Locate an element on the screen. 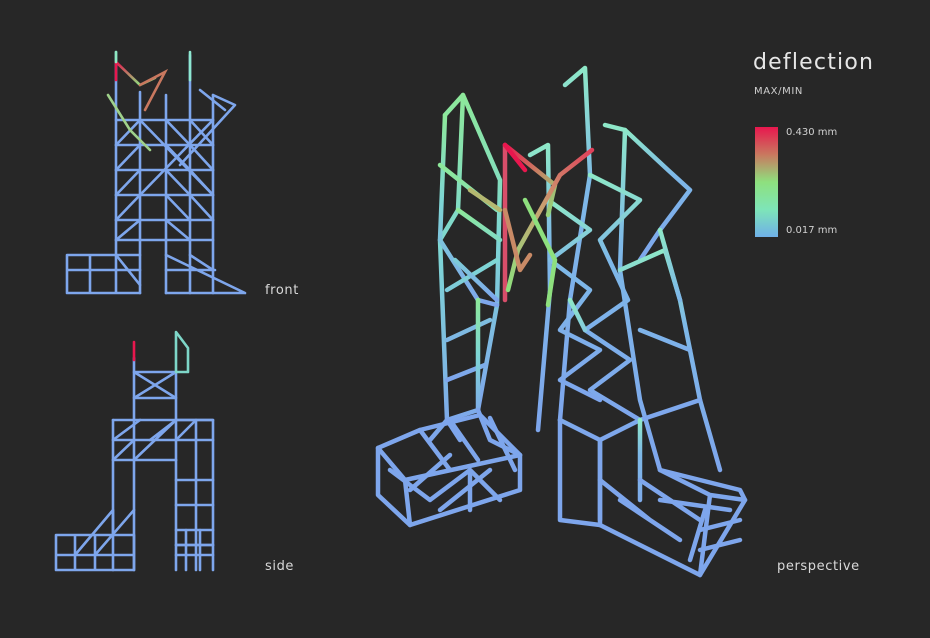 Image resolution: width=930 pixels, height=638 pixels. legend-min-label: 0.017 mm is located at coordinates (812, 230).